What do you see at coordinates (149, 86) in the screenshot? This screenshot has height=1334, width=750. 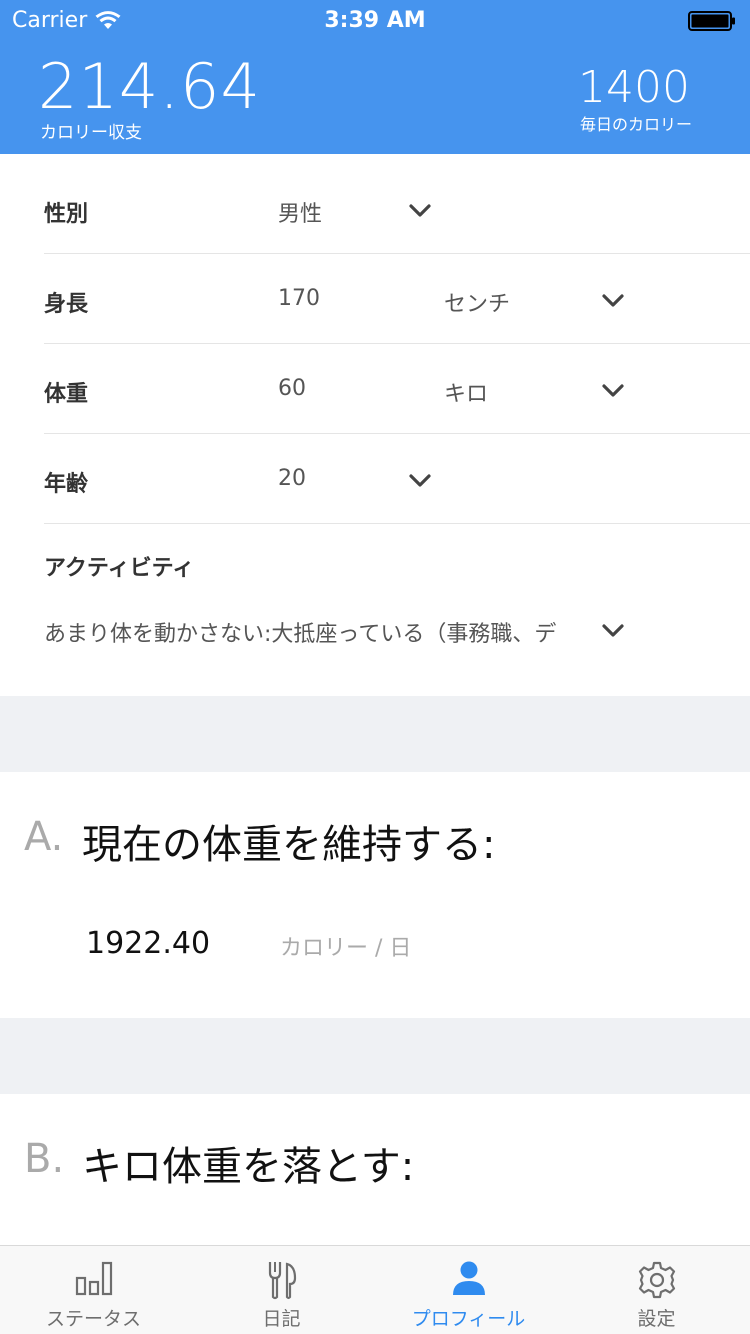 I see `calorie-balance-value: 214.64` at bounding box center [149, 86].